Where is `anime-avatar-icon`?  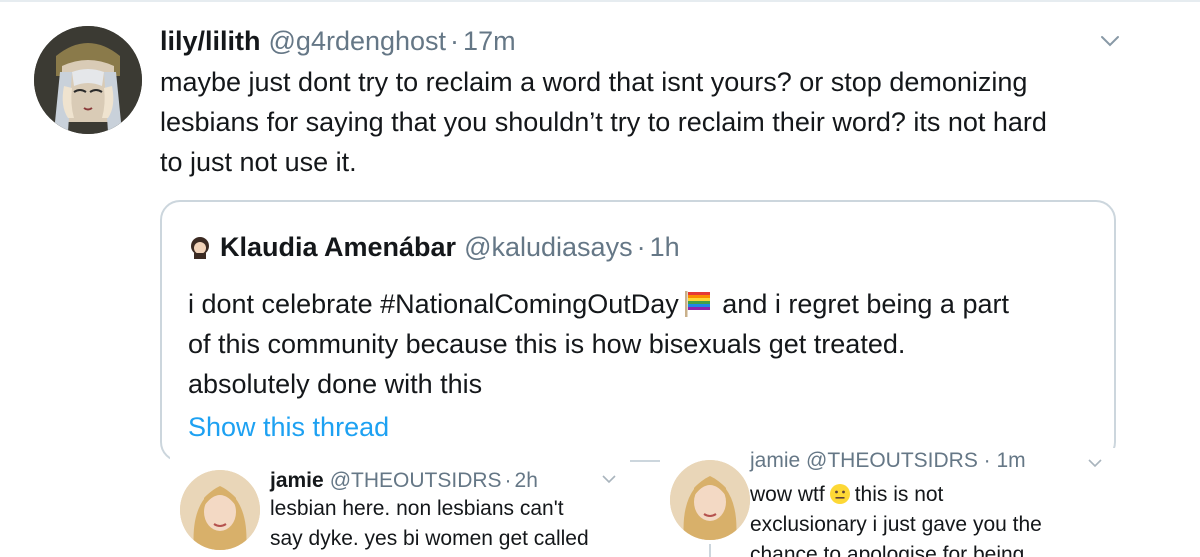 anime-avatar-icon is located at coordinates (88, 80).